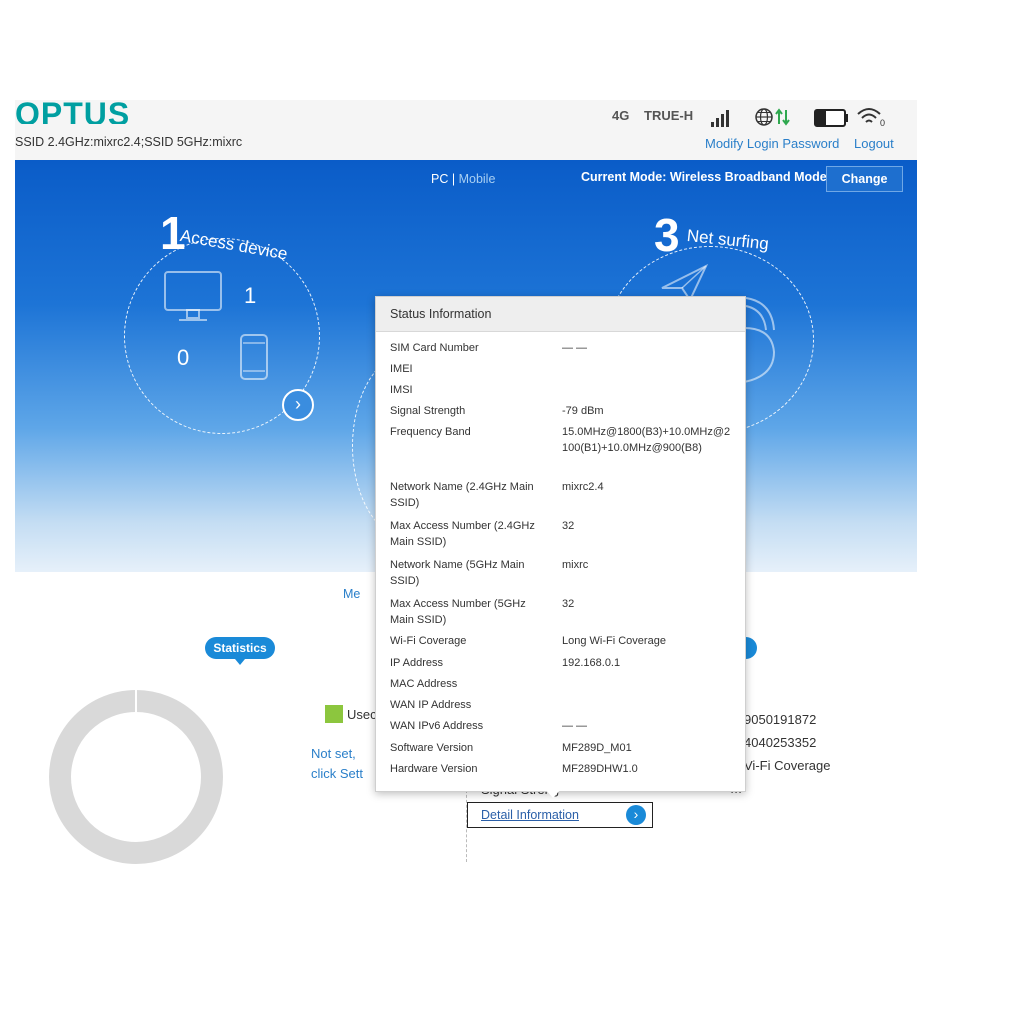  Describe the element at coordinates (73, 110) in the screenshot. I see `optus-logo: OPTUS` at that location.